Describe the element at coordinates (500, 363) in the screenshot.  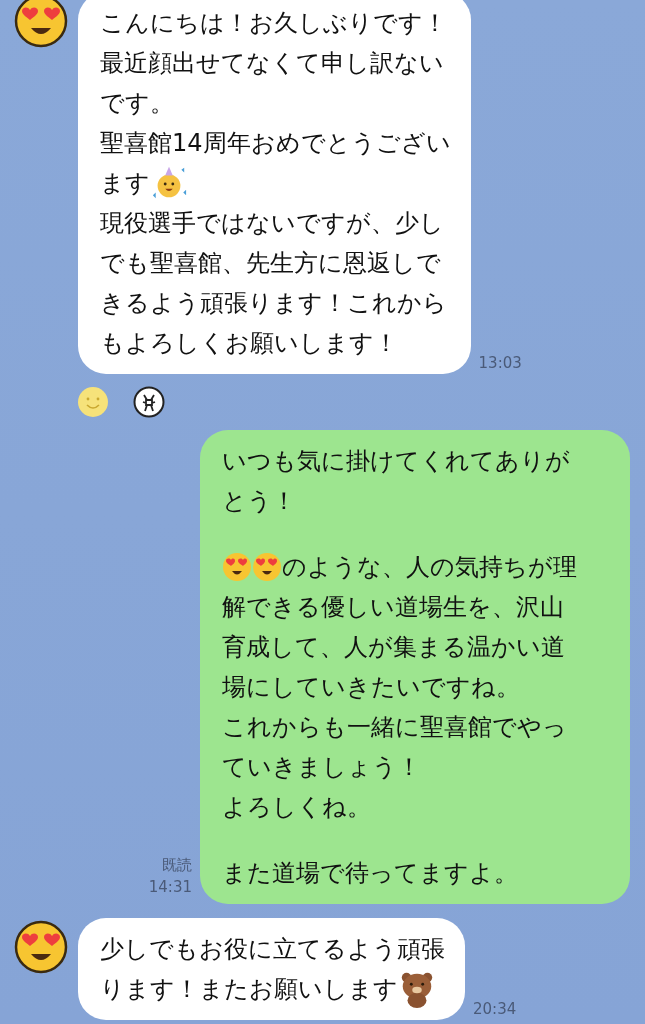
I see `message-time: 13:03` at that location.